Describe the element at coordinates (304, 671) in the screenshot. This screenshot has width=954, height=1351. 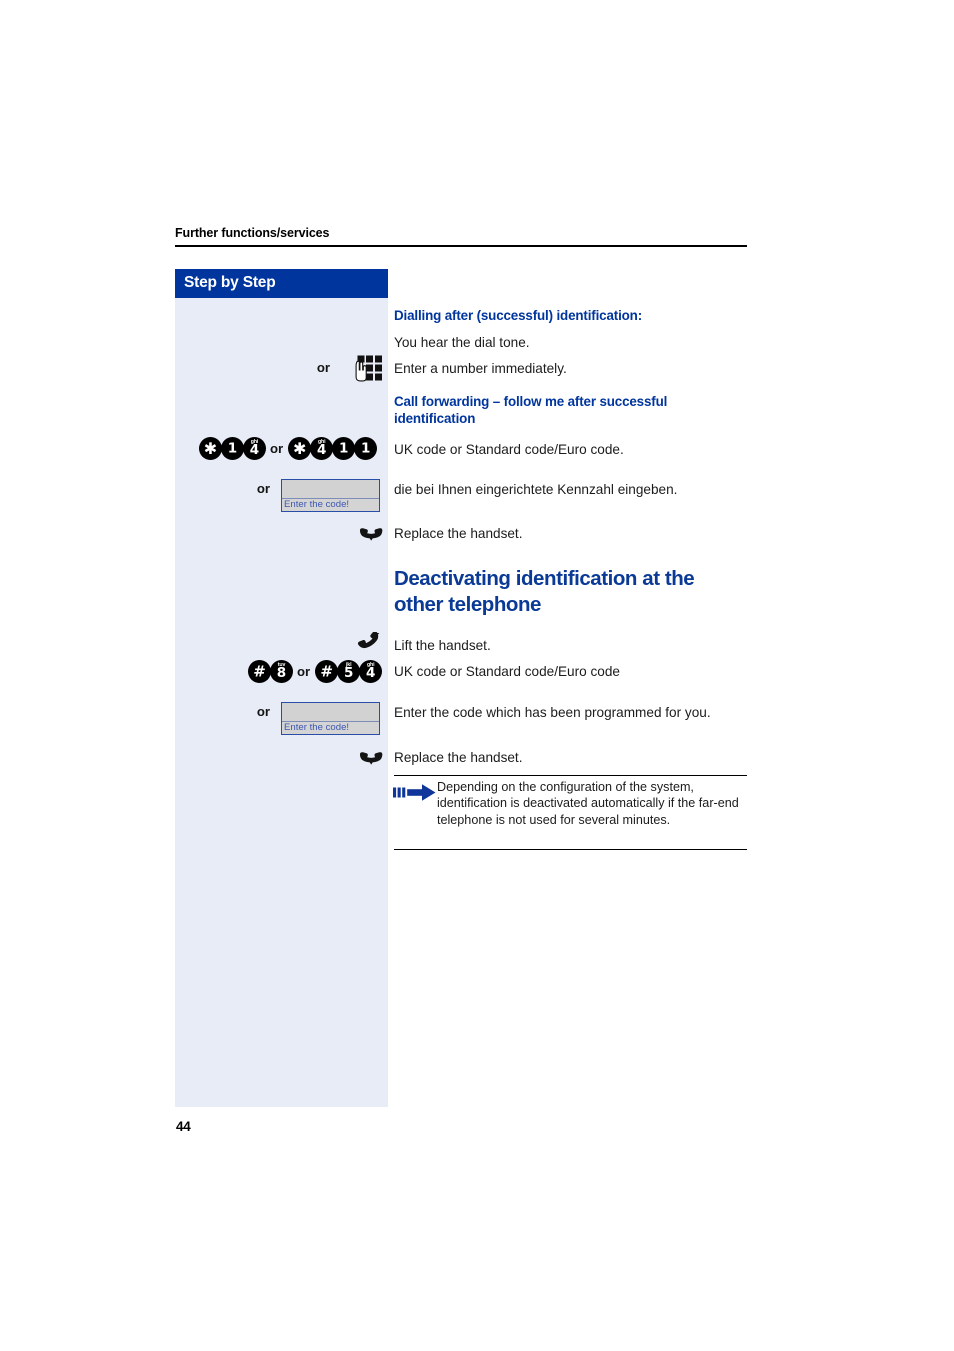
I see `or-label-keys-2: or` at that location.